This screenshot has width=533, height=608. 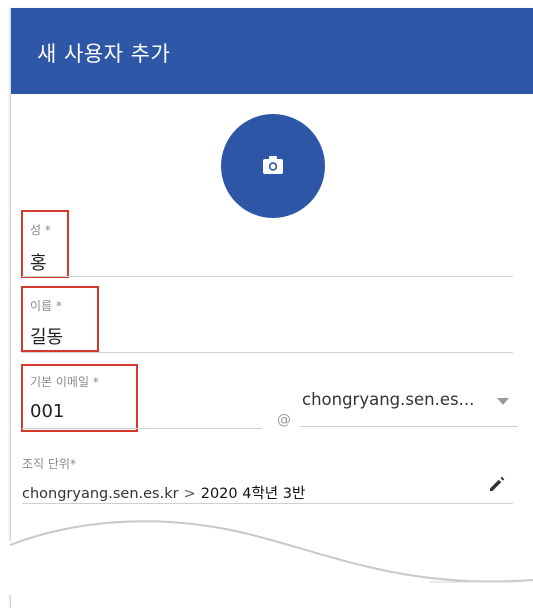 What do you see at coordinates (503, 401) in the screenshot?
I see `chevron-down-icon` at bounding box center [503, 401].